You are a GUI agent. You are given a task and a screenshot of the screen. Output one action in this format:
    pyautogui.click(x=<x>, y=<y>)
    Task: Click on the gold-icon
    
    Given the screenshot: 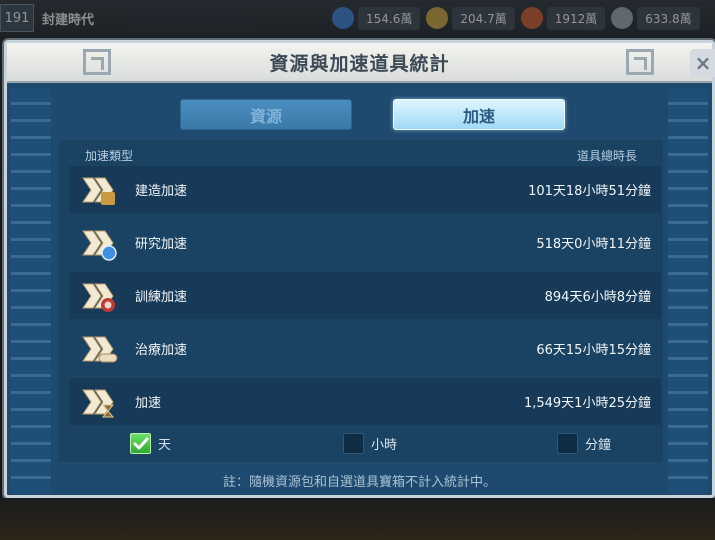 What is the action you would take?
    pyautogui.click(x=622, y=18)
    